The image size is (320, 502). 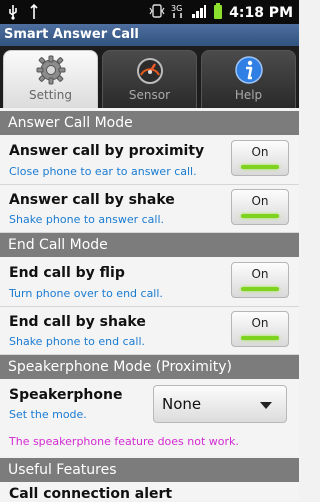 What do you see at coordinates (182, 404) in the screenshot?
I see `select-value: None` at bounding box center [182, 404].